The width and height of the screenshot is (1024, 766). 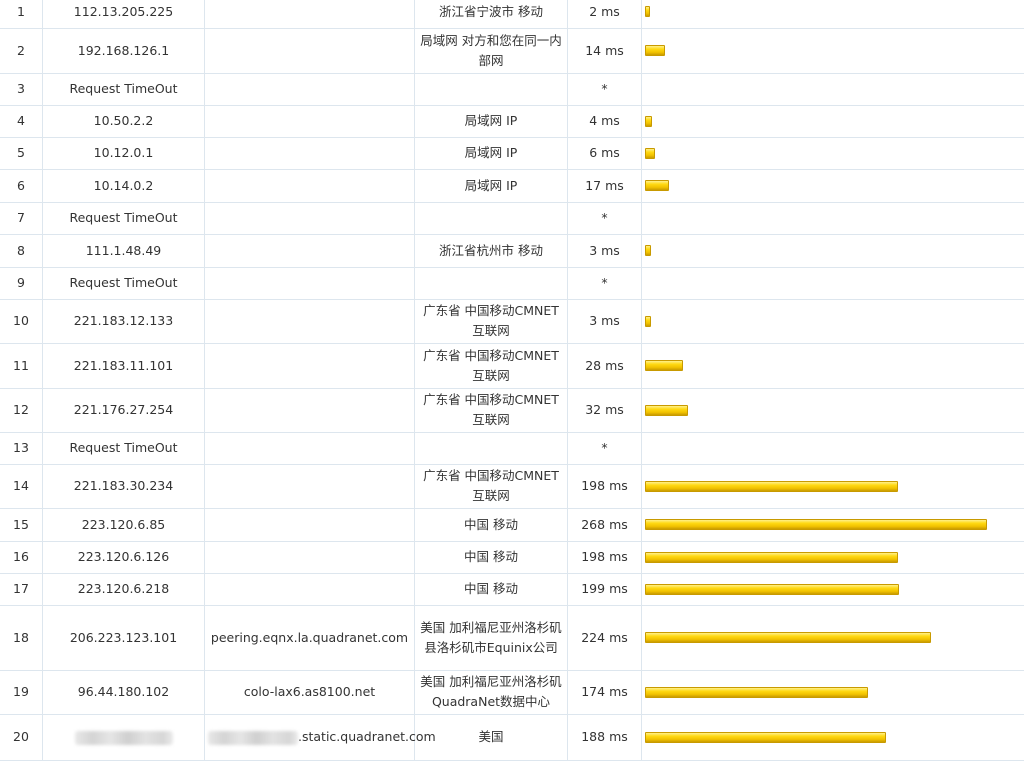 I want to click on hop-row: 11 221.183.11.101 广东省 中国移动CMNET互联网 28 ms, so click(x=512, y=366).